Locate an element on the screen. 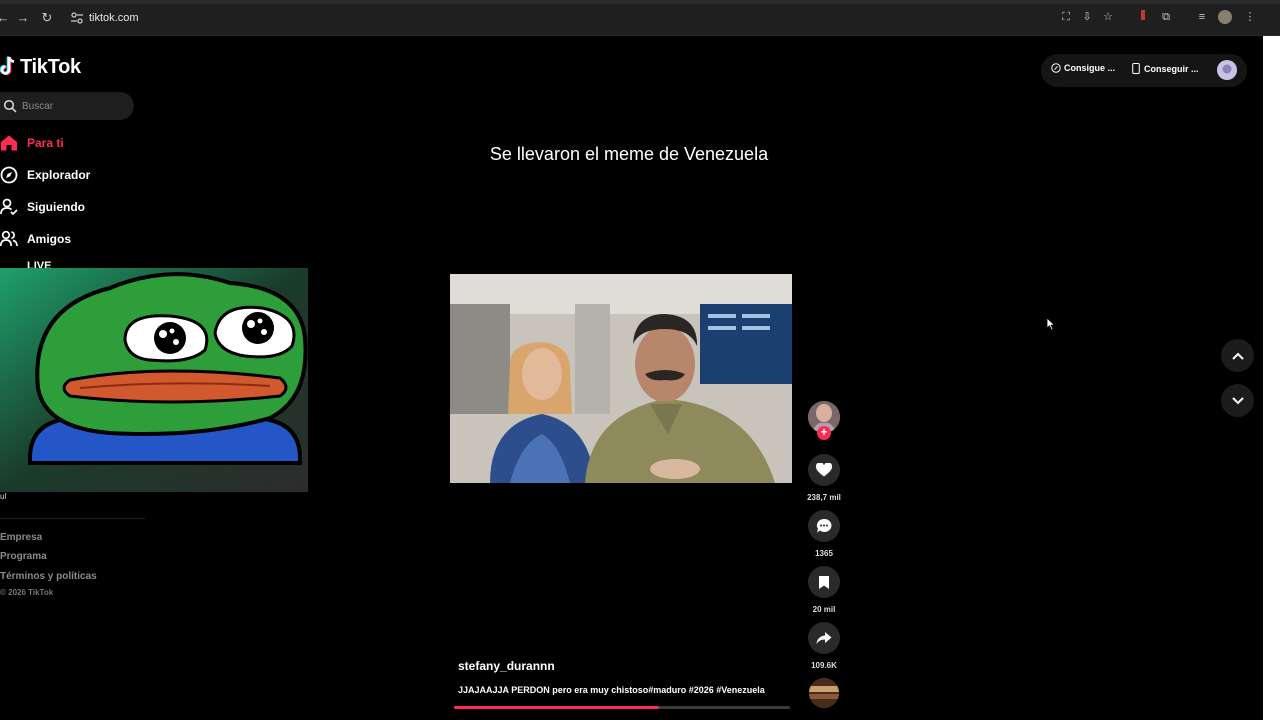 This screenshot has width=1280, height=720. tiktok-note-icon is located at coordinates (7, 66).